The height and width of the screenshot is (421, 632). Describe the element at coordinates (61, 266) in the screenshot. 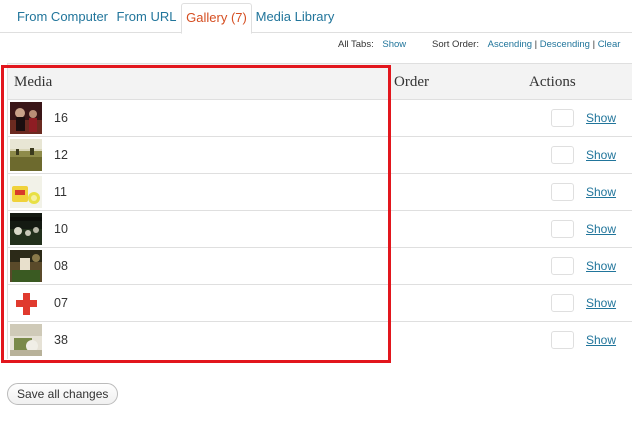

I see `media-title: 08` at that location.